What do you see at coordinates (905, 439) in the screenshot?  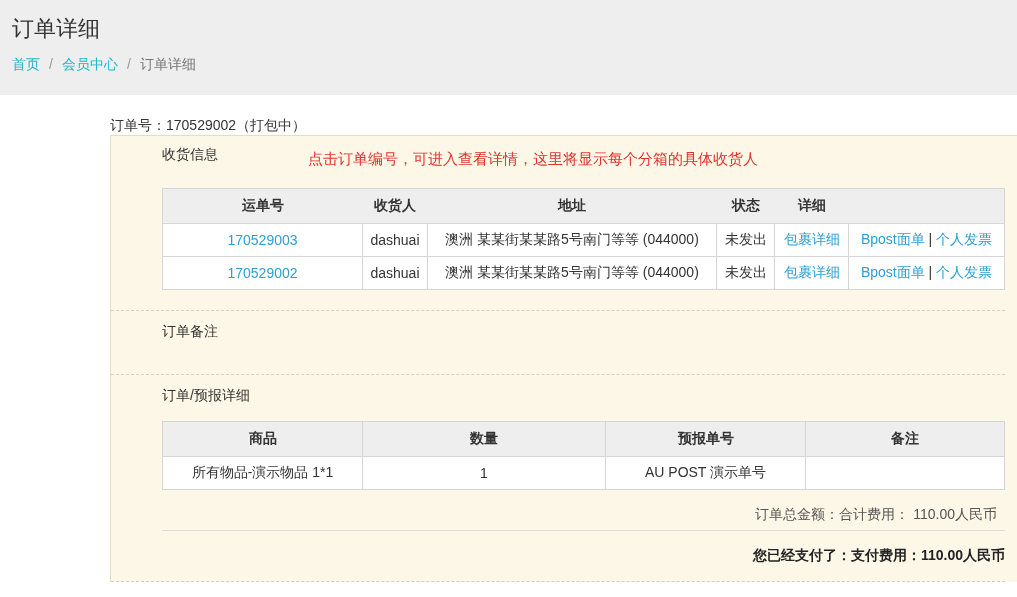 I see `column-header: 备注` at bounding box center [905, 439].